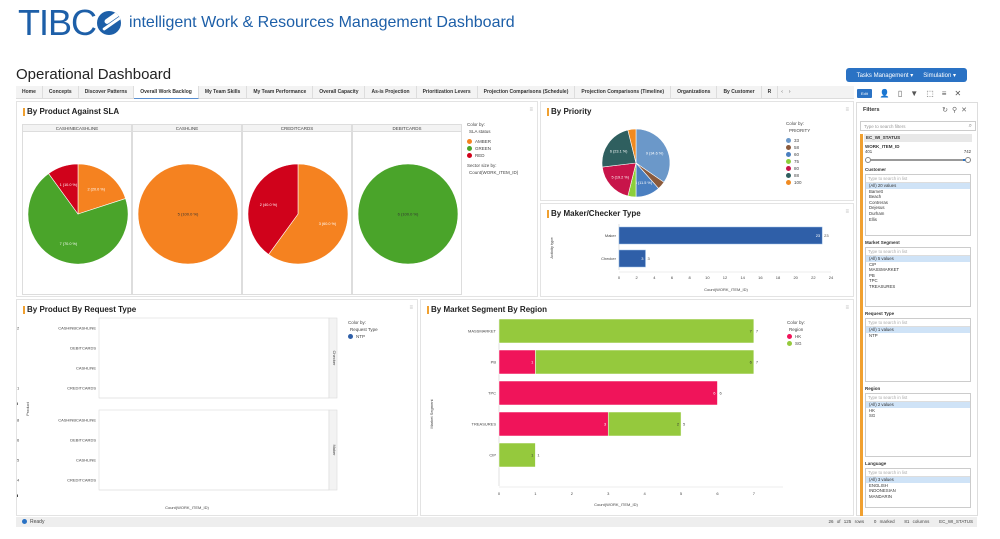 This screenshot has width=1000, height=539. What do you see at coordinates (798, 175) in the screenshot?
I see `legend-item-priority-88: 88` at bounding box center [798, 175].